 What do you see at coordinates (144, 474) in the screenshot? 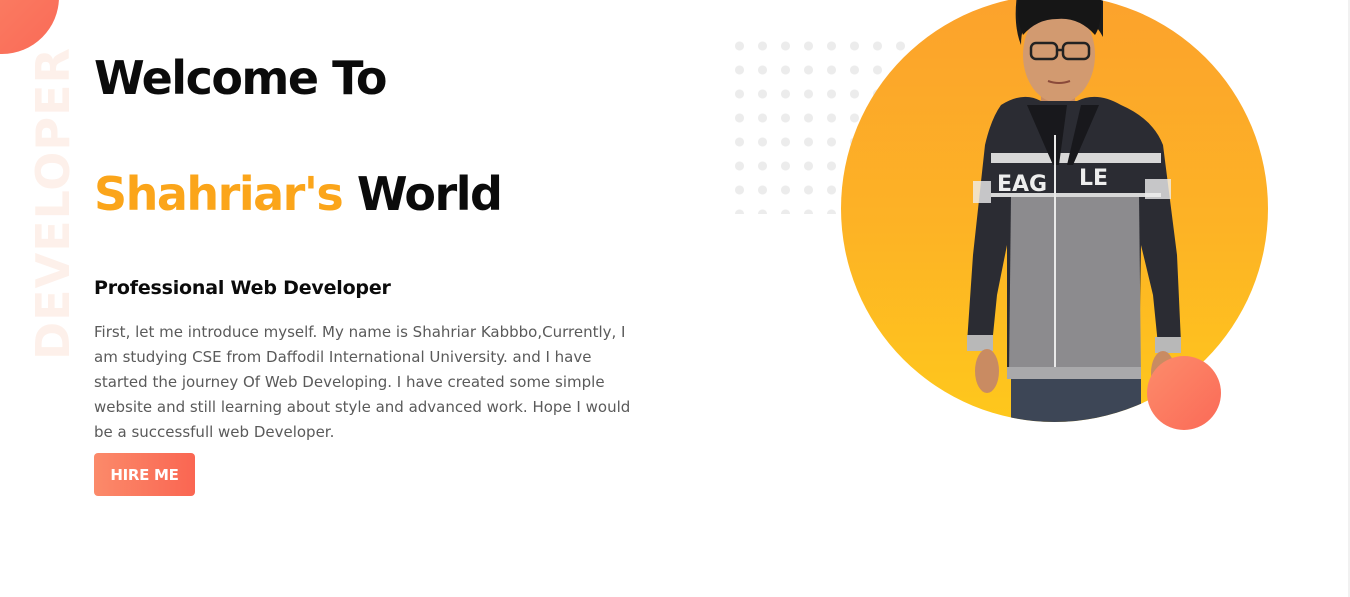
I see `hire-me-button: HIRE ME` at bounding box center [144, 474].